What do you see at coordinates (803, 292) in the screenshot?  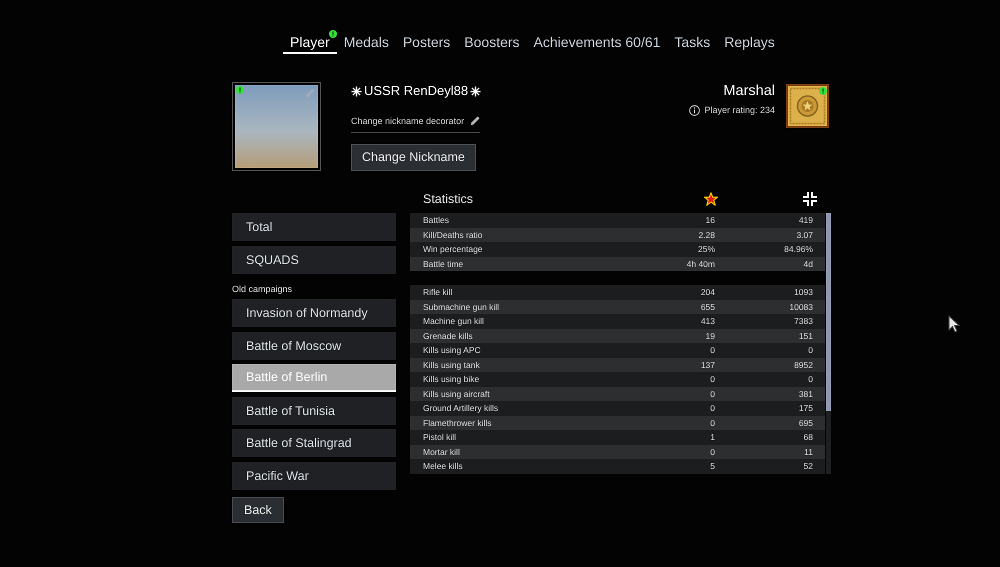 I see `stat-value: 1093` at bounding box center [803, 292].